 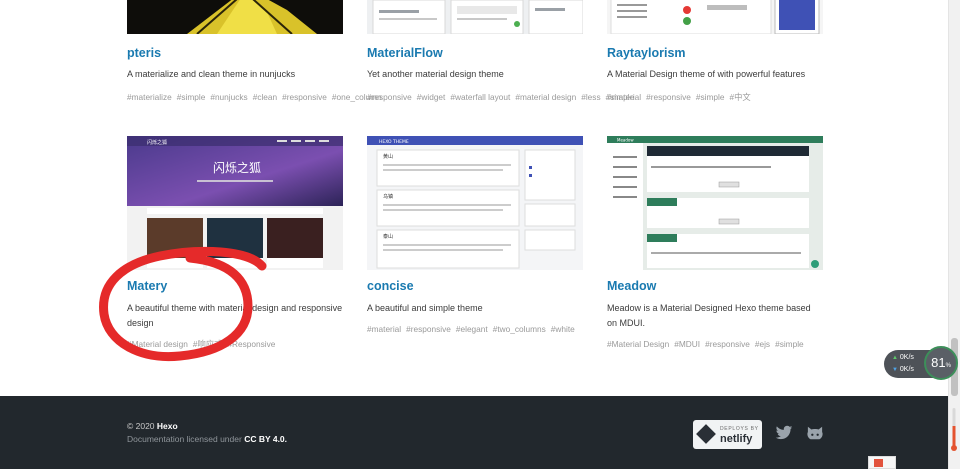 What do you see at coordinates (922, 363) in the screenshot?
I see `network-speed-widget: ▲ 0K/s ▼ 0K/s 81%` at bounding box center [922, 363].